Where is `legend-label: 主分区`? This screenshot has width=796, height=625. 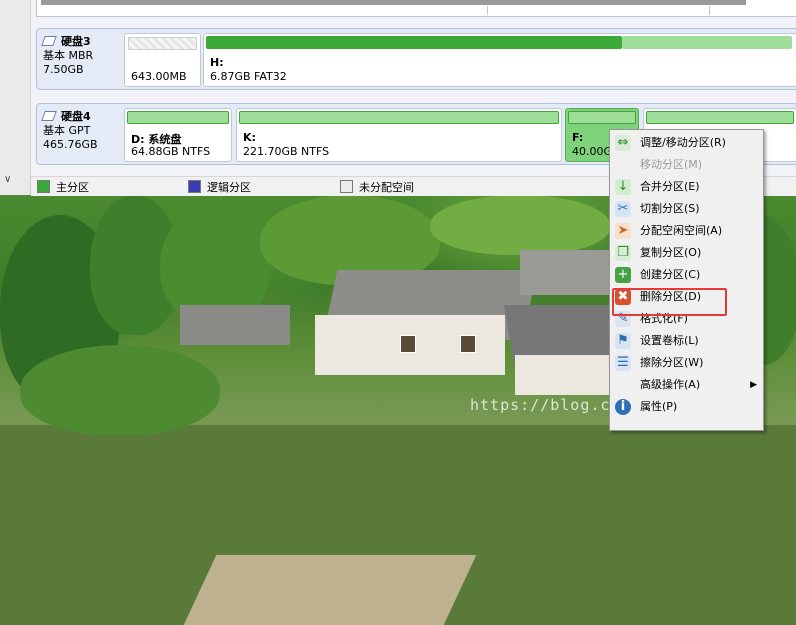
legend-label: 主分区 is located at coordinates (72, 187).